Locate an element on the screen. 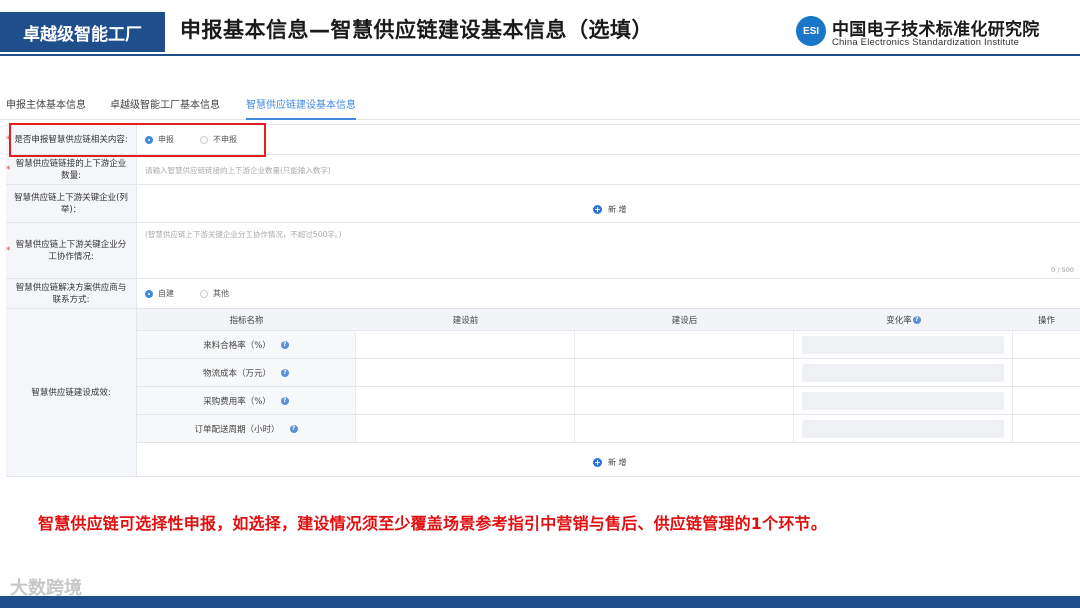  key-enterprises-field: + 新 增 is located at coordinates (608, 203).